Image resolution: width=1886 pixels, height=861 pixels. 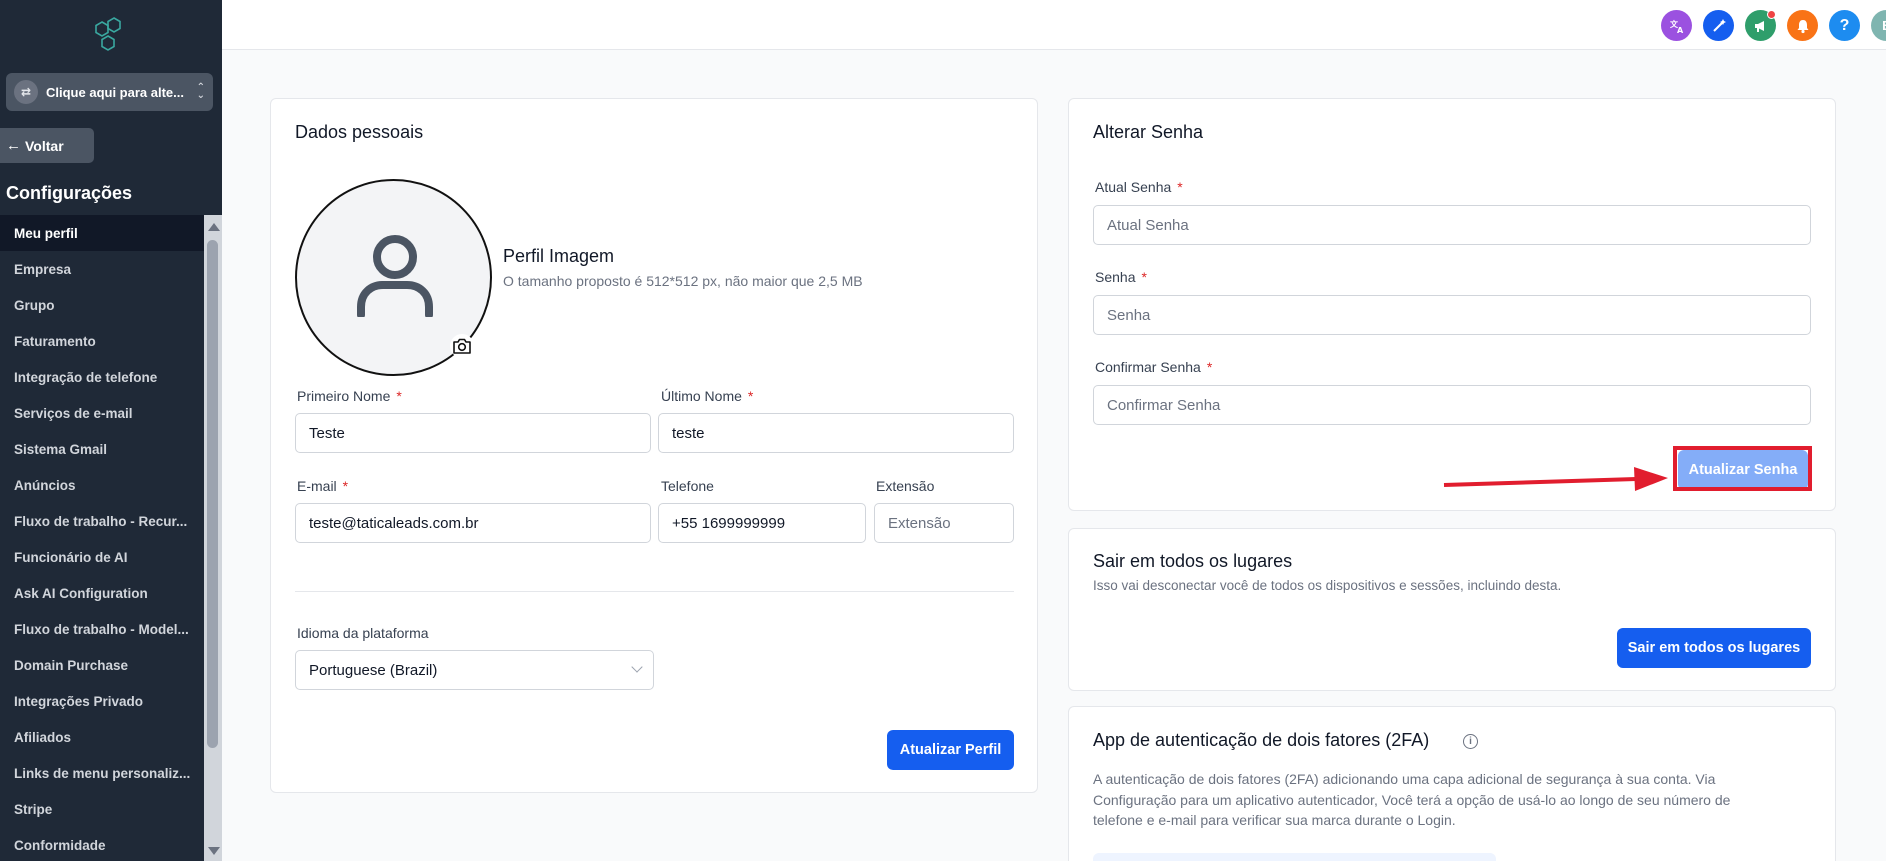 What do you see at coordinates (950, 750) in the screenshot?
I see `update-profile-button: Atualizar Perfil` at bounding box center [950, 750].